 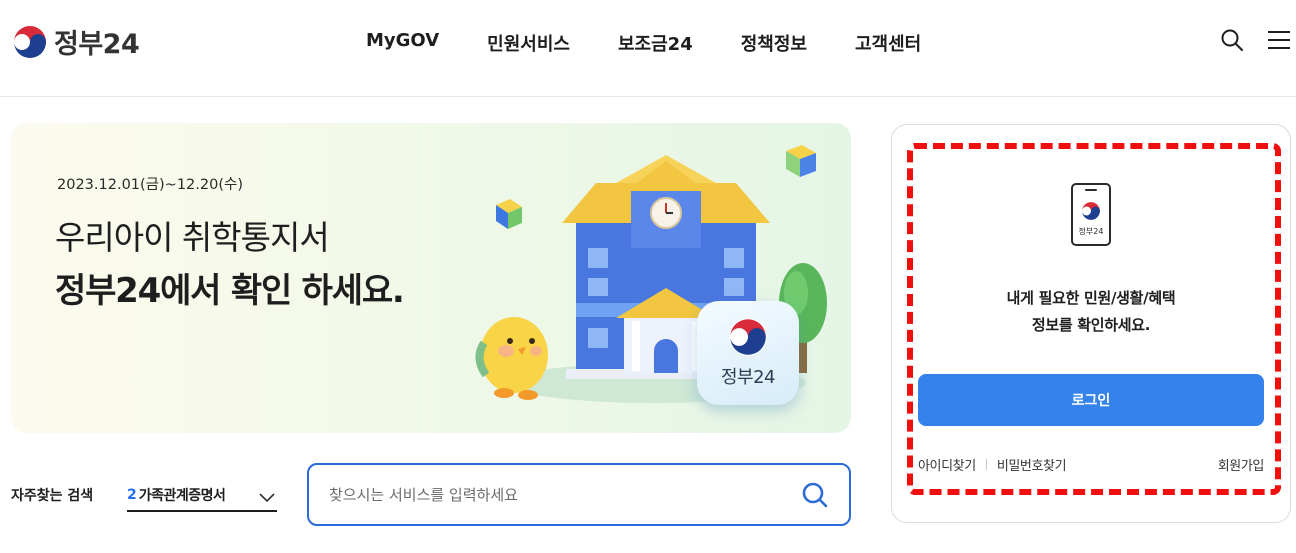 I want to click on mobile-phone-icon: 정부24, so click(x=1091, y=214).